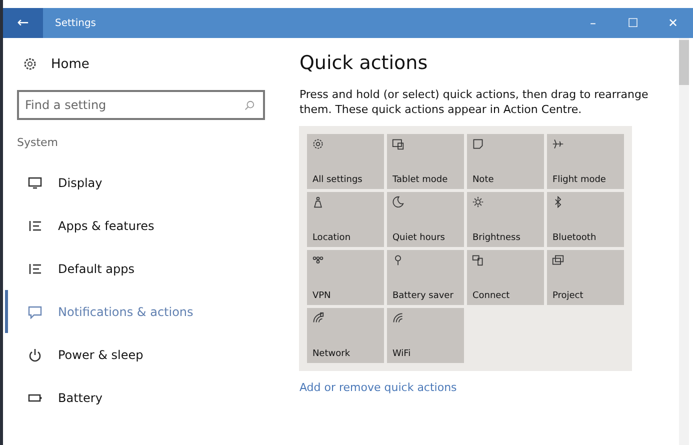  I want to click on page-heading: Quick actions, so click(364, 63).